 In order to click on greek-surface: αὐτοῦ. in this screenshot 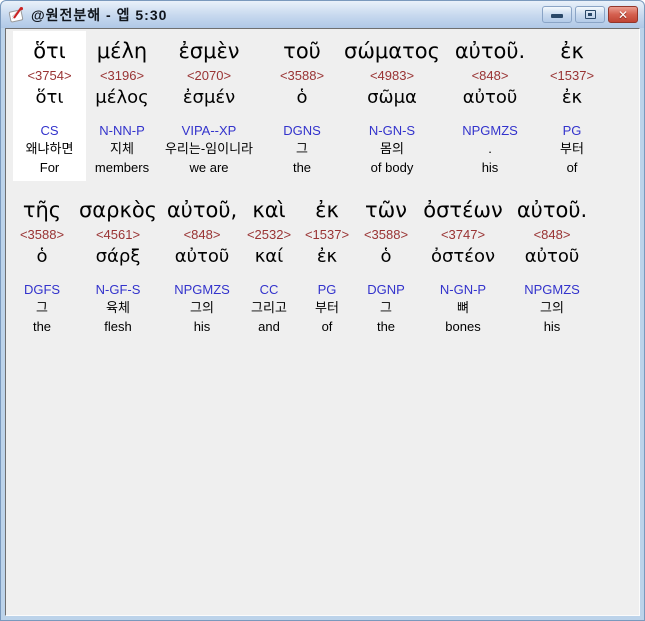, I will do `click(552, 210)`.